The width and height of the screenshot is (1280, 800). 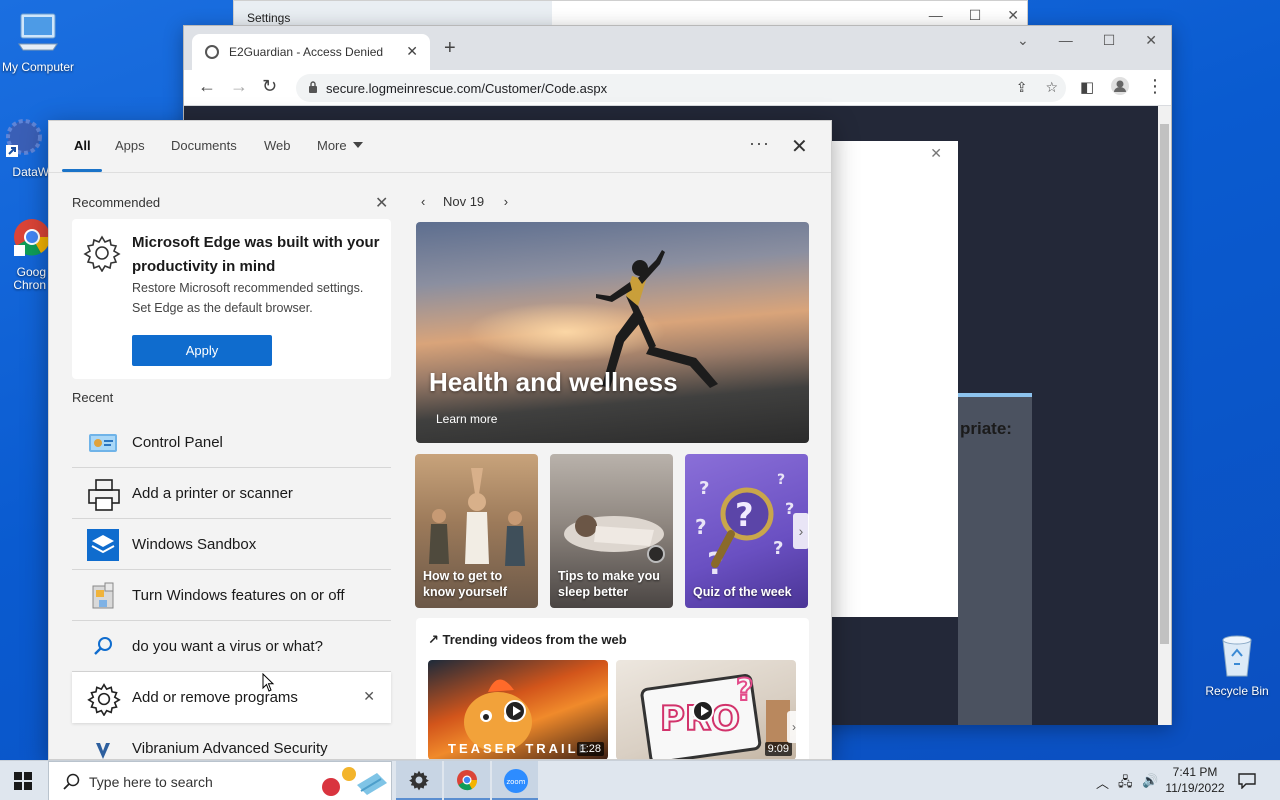 I want to click on network-icon: 🖧, so click(x=1125, y=784).